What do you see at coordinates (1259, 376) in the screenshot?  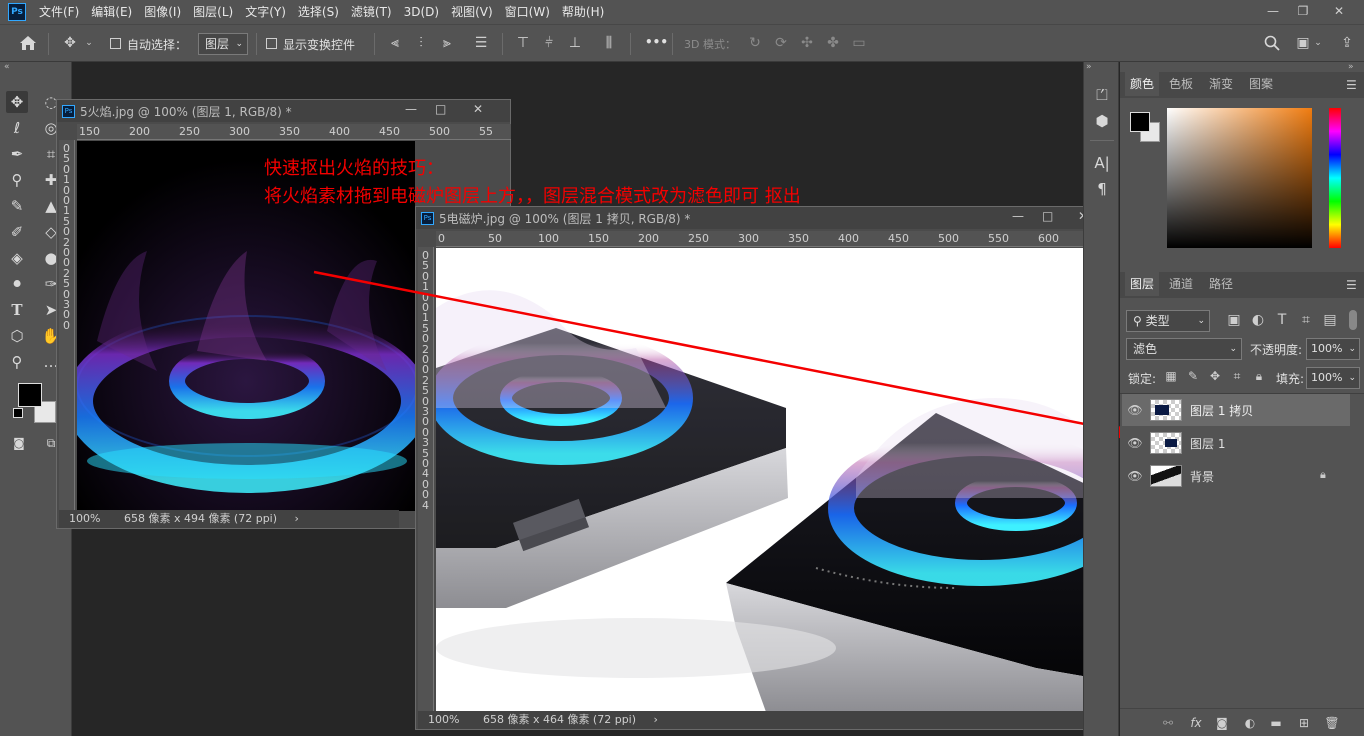 I see `lock-all-icon: 🔒︎` at bounding box center [1259, 376].